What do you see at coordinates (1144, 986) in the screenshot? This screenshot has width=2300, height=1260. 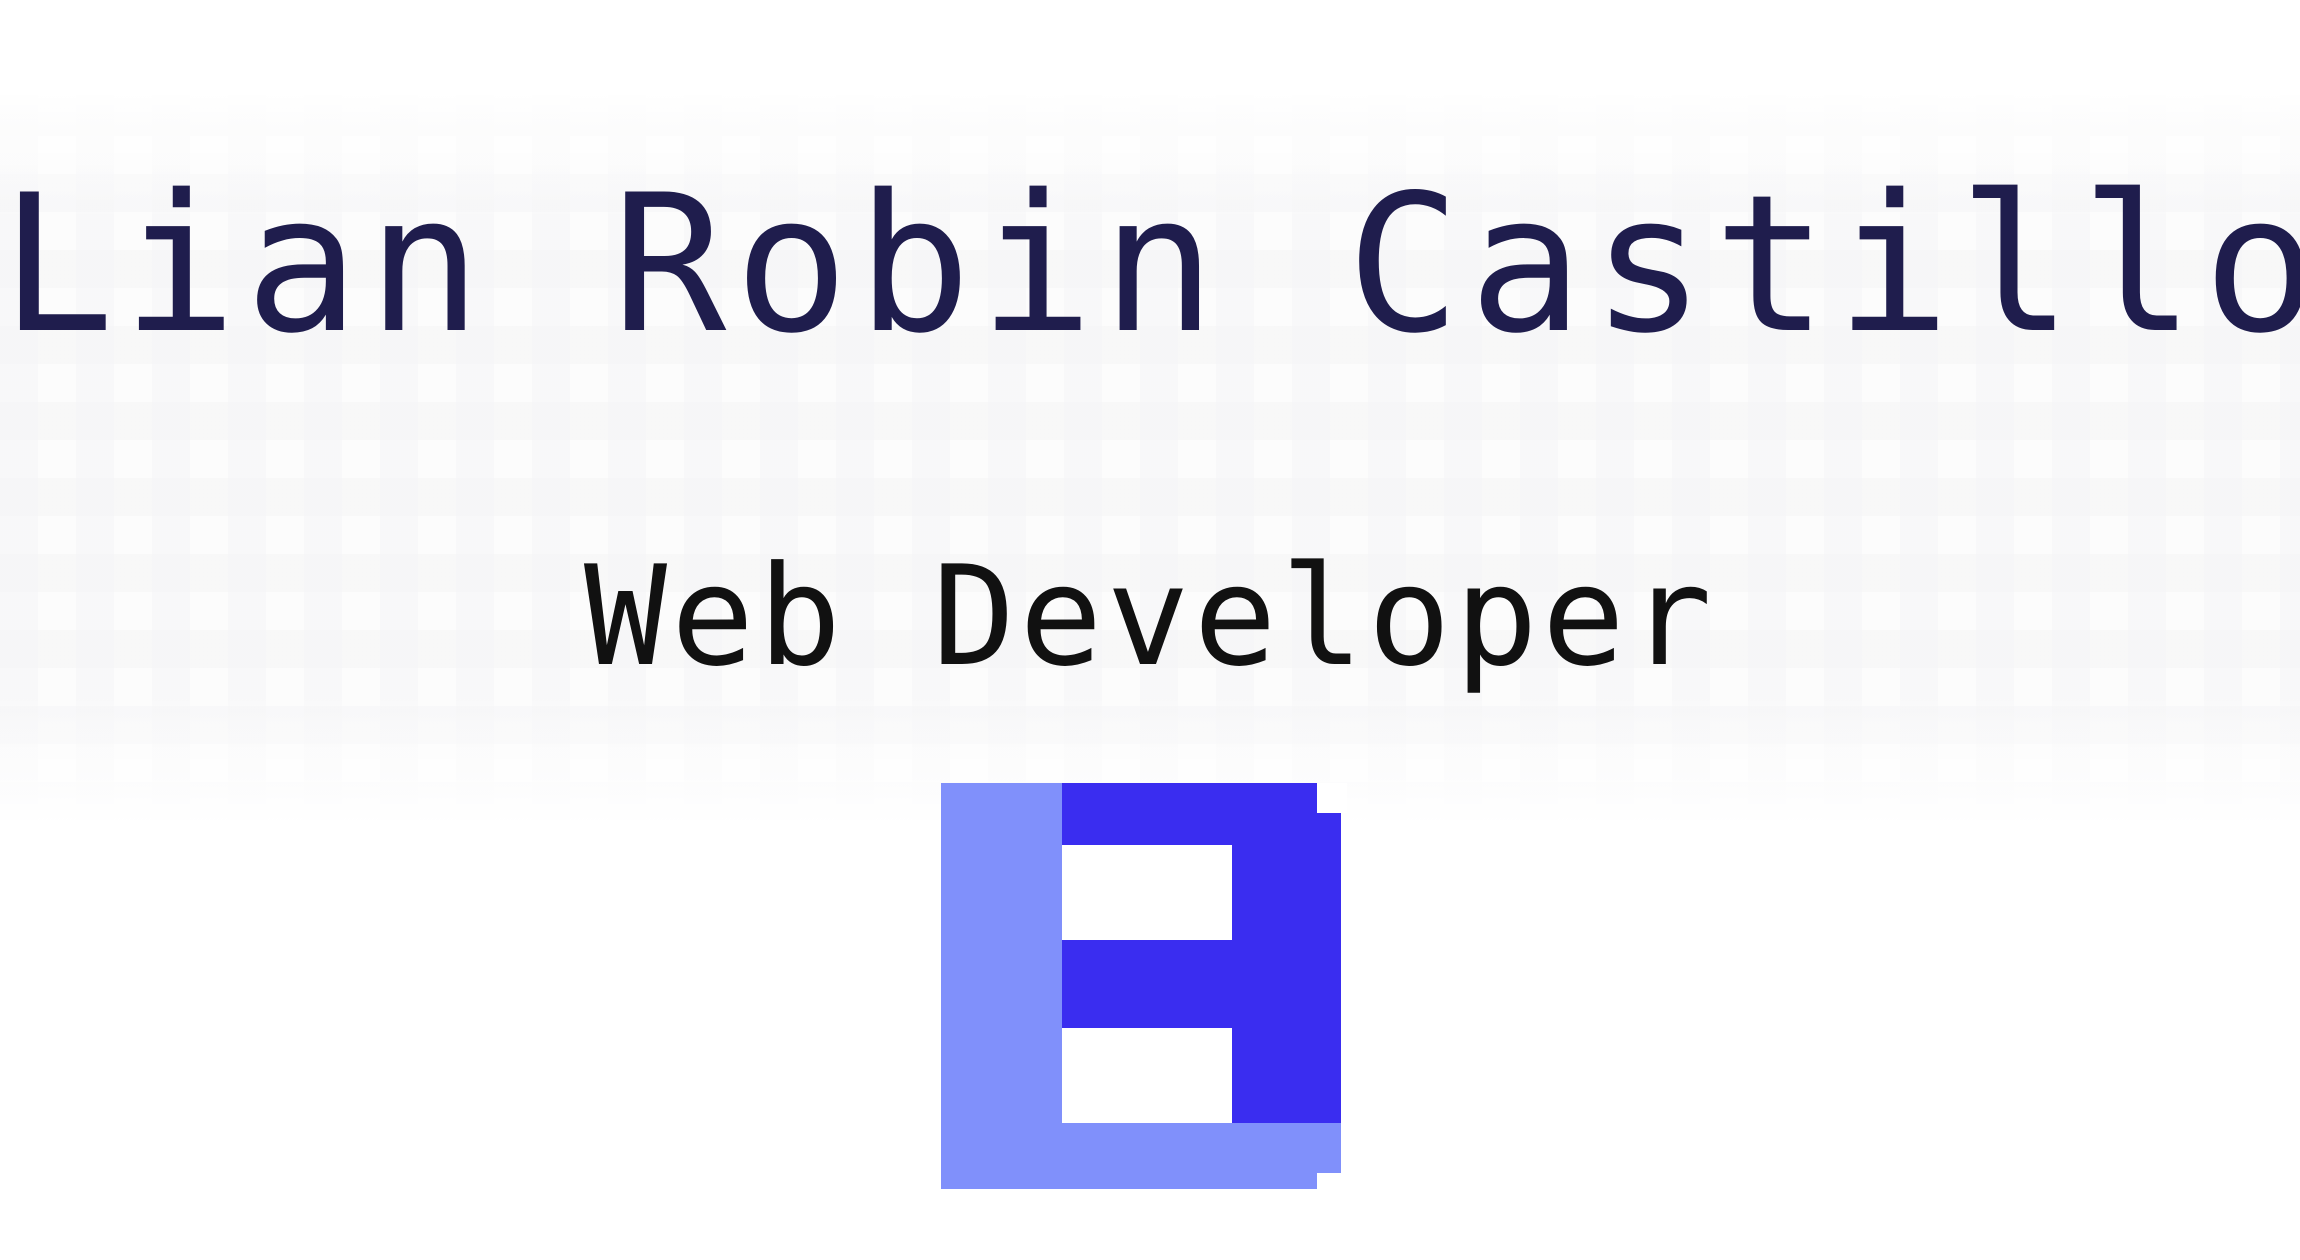 I see `pixel-b-logo-icon` at bounding box center [1144, 986].